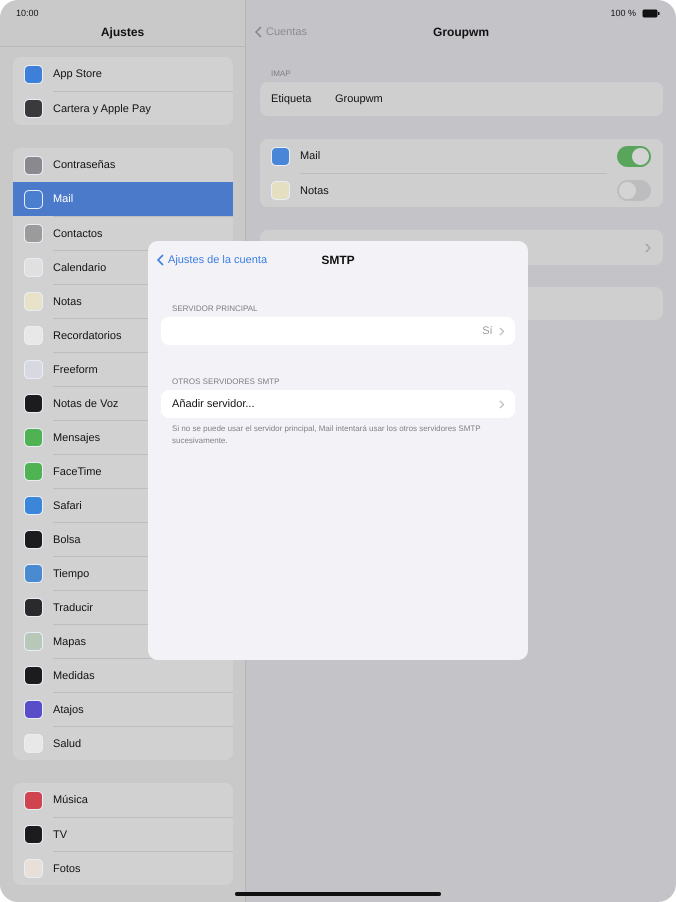 Image resolution: width=676 pixels, height=902 pixels. What do you see at coordinates (143, 834) in the screenshot?
I see `item-label: TV` at bounding box center [143, 834].